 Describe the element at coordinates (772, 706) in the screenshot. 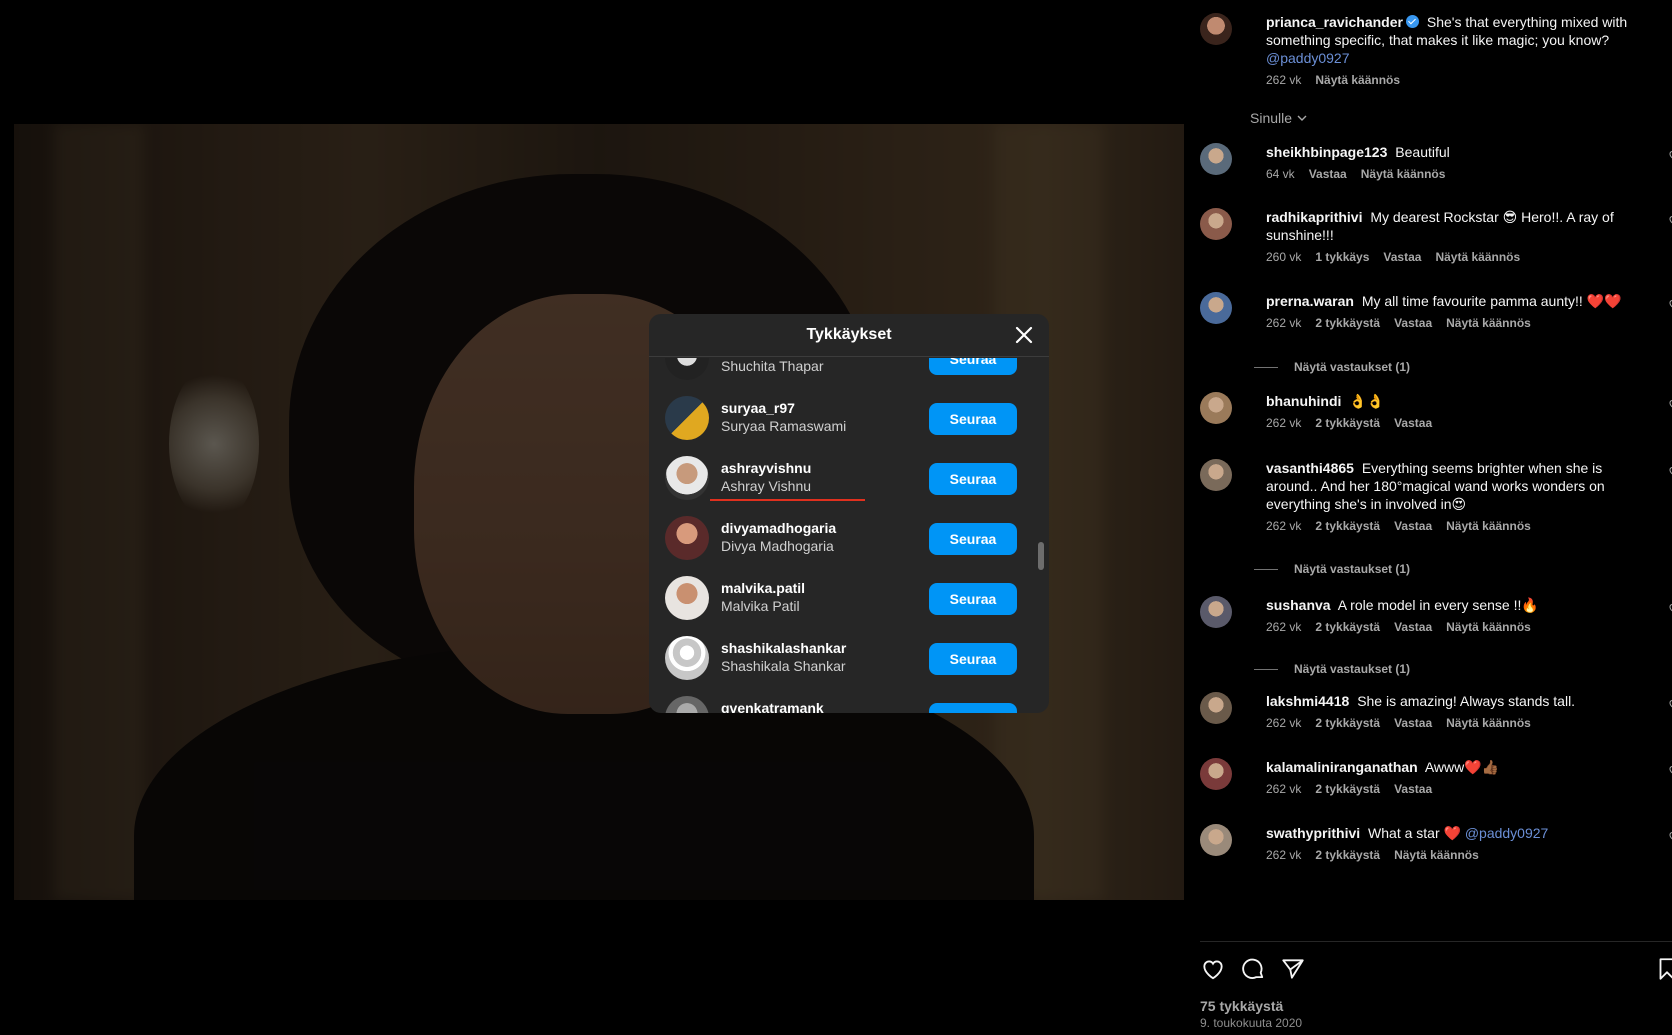

I see `liker-username: gvenkatramank` at that location.